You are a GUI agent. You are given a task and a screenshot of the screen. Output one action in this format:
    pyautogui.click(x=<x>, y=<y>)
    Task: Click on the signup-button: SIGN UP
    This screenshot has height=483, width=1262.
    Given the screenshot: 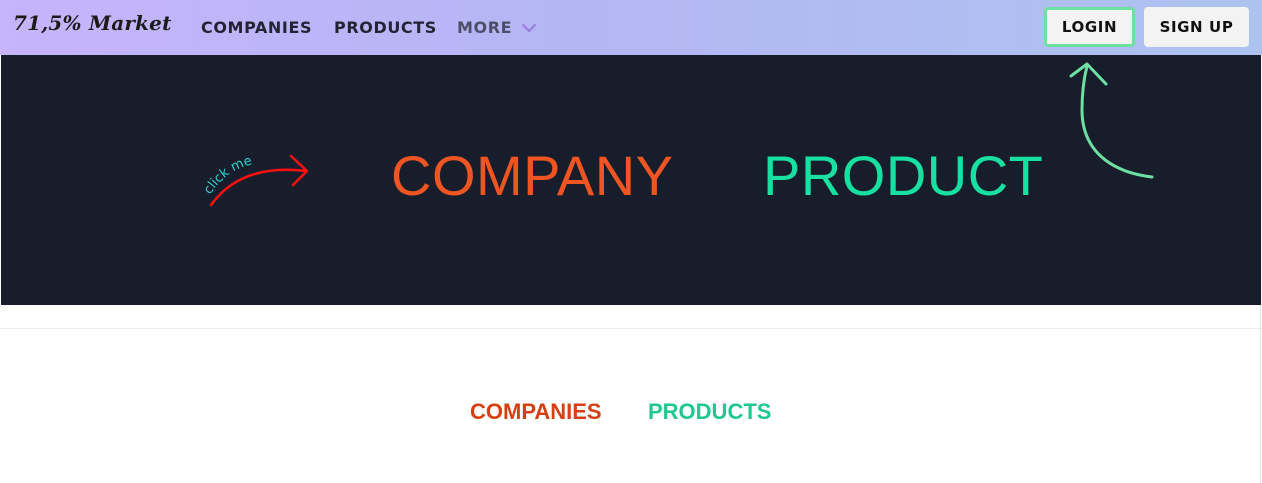 What is the action you would take?
    pyautogui.click(x=1196, y=27)
    